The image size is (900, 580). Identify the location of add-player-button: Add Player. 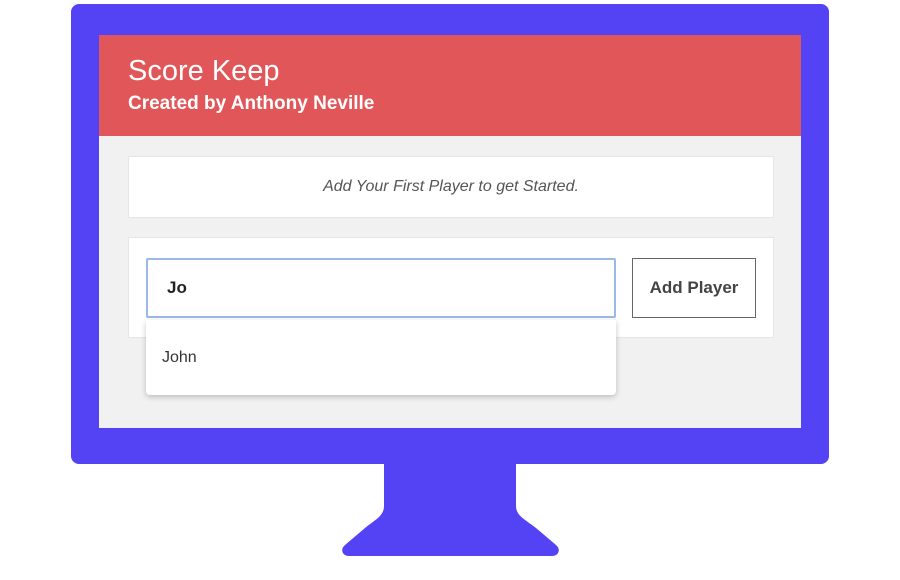
(694, 288).